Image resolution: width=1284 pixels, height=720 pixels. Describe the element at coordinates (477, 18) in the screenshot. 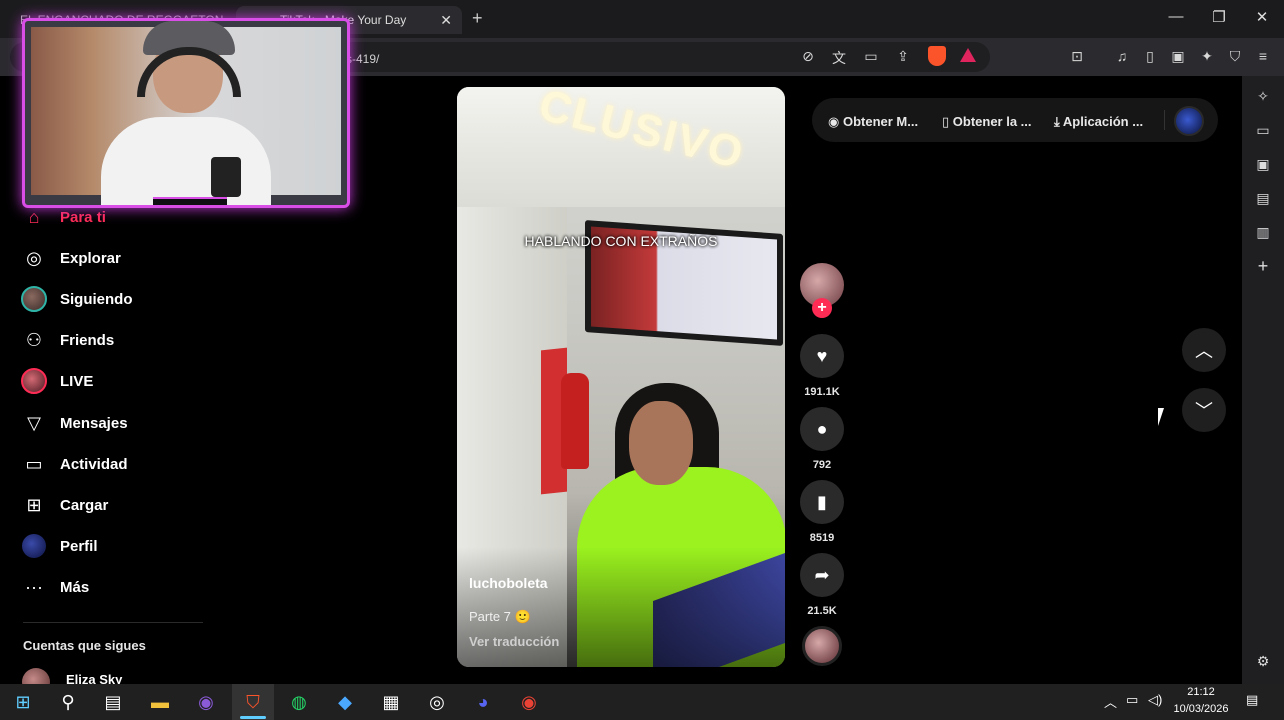

I see `new-tab-button: +` at that location.